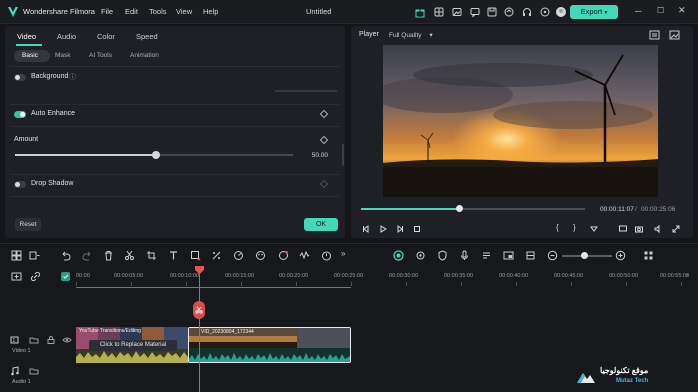 Image resolution: width=698 pixels, height=392 pixels. What do you see at coordinates (557, 227) in the screenshot?
I see `mark-in-icon: {` at bounding box center [557, 227].